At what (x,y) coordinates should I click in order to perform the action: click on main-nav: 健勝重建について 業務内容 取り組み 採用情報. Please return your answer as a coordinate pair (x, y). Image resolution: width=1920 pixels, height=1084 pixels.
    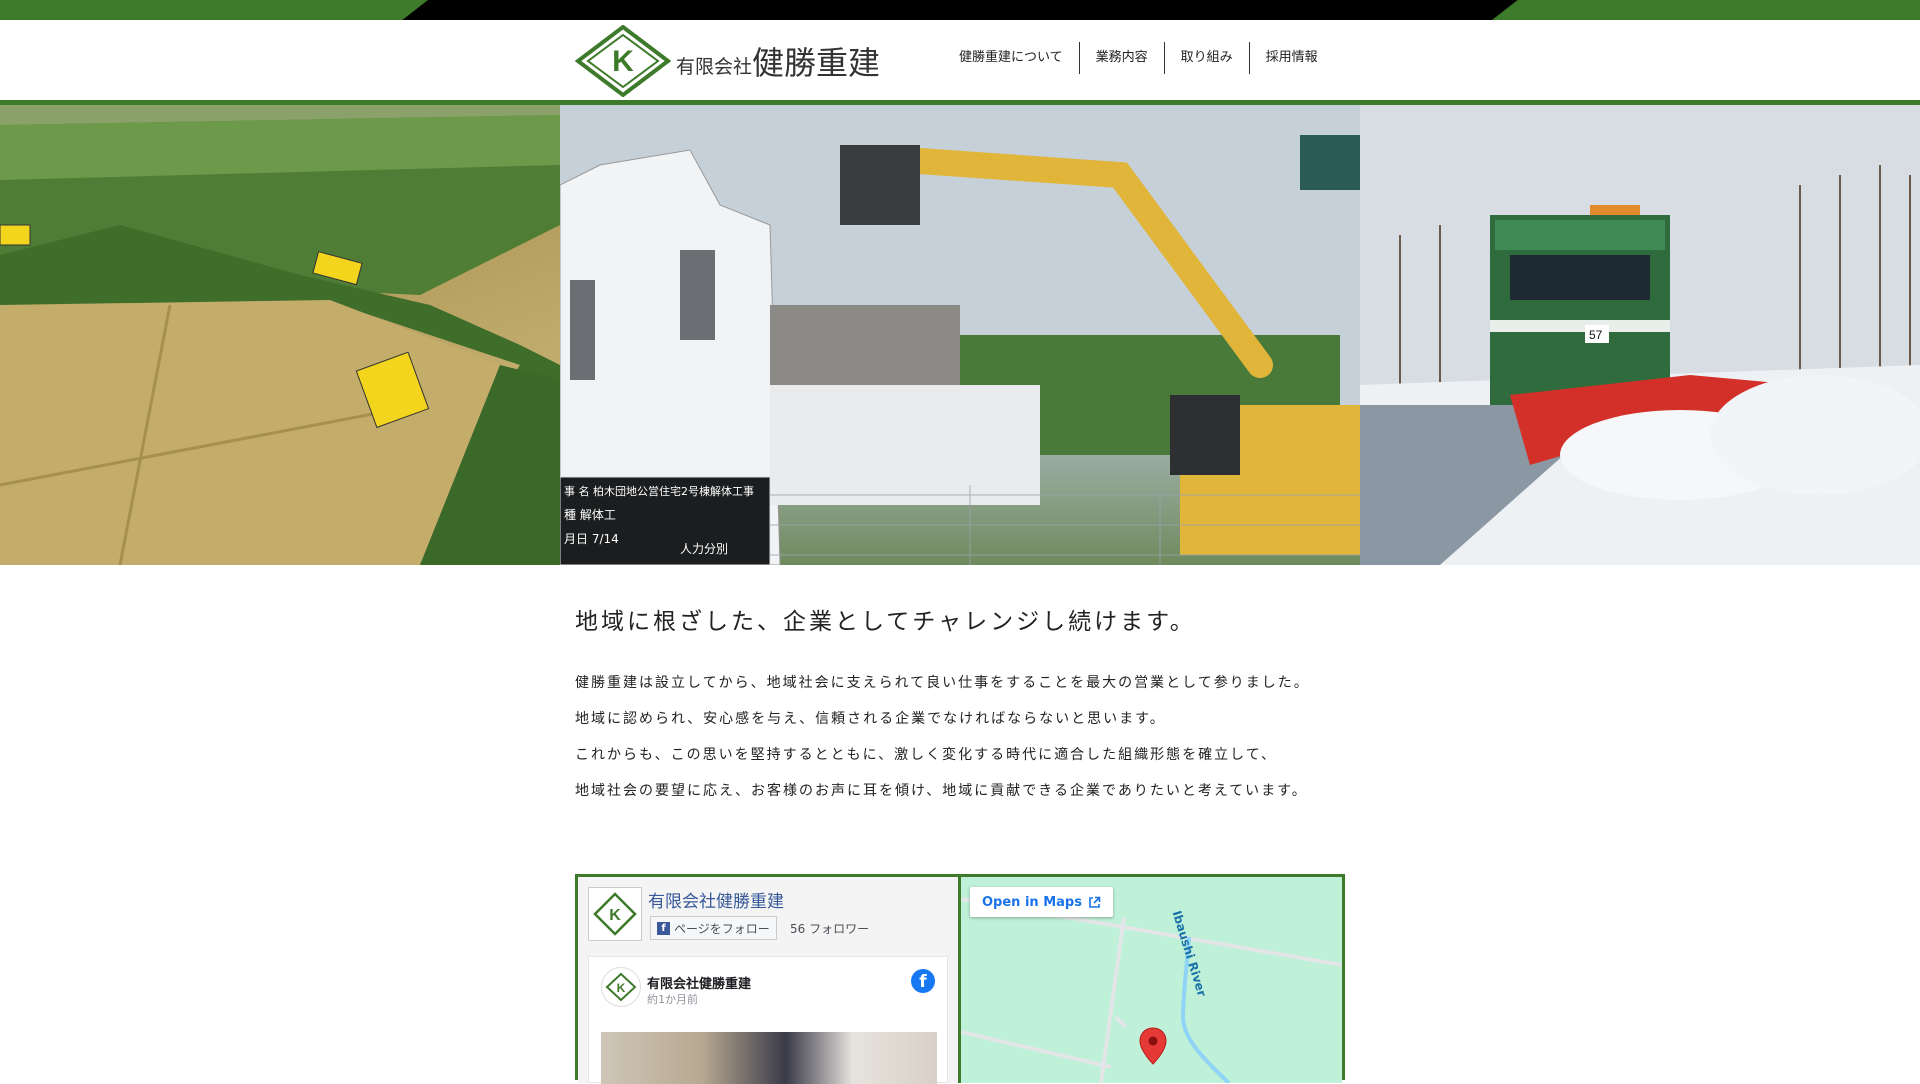
    Looking at the image, I should click on (1138, 58).